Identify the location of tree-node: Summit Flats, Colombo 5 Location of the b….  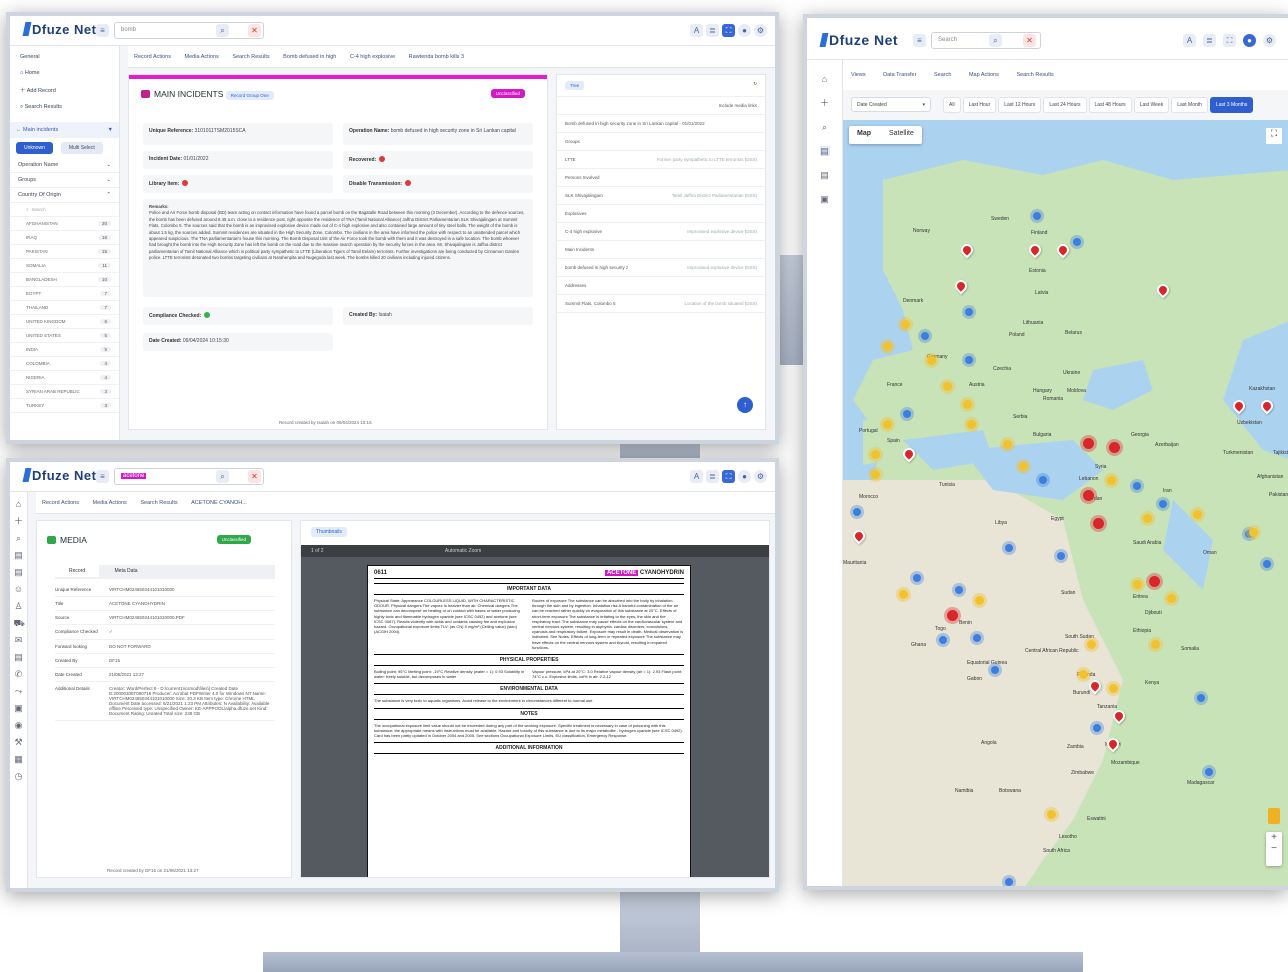
(661, 304).